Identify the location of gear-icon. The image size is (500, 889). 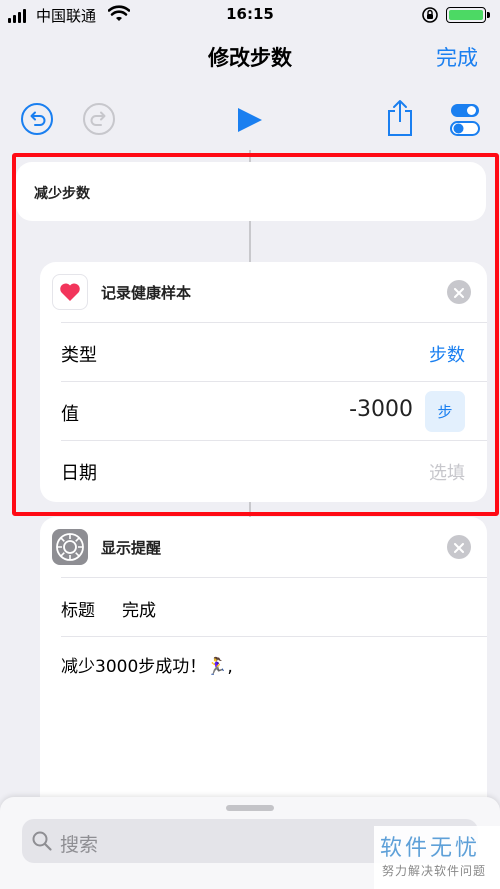
(70, 547).